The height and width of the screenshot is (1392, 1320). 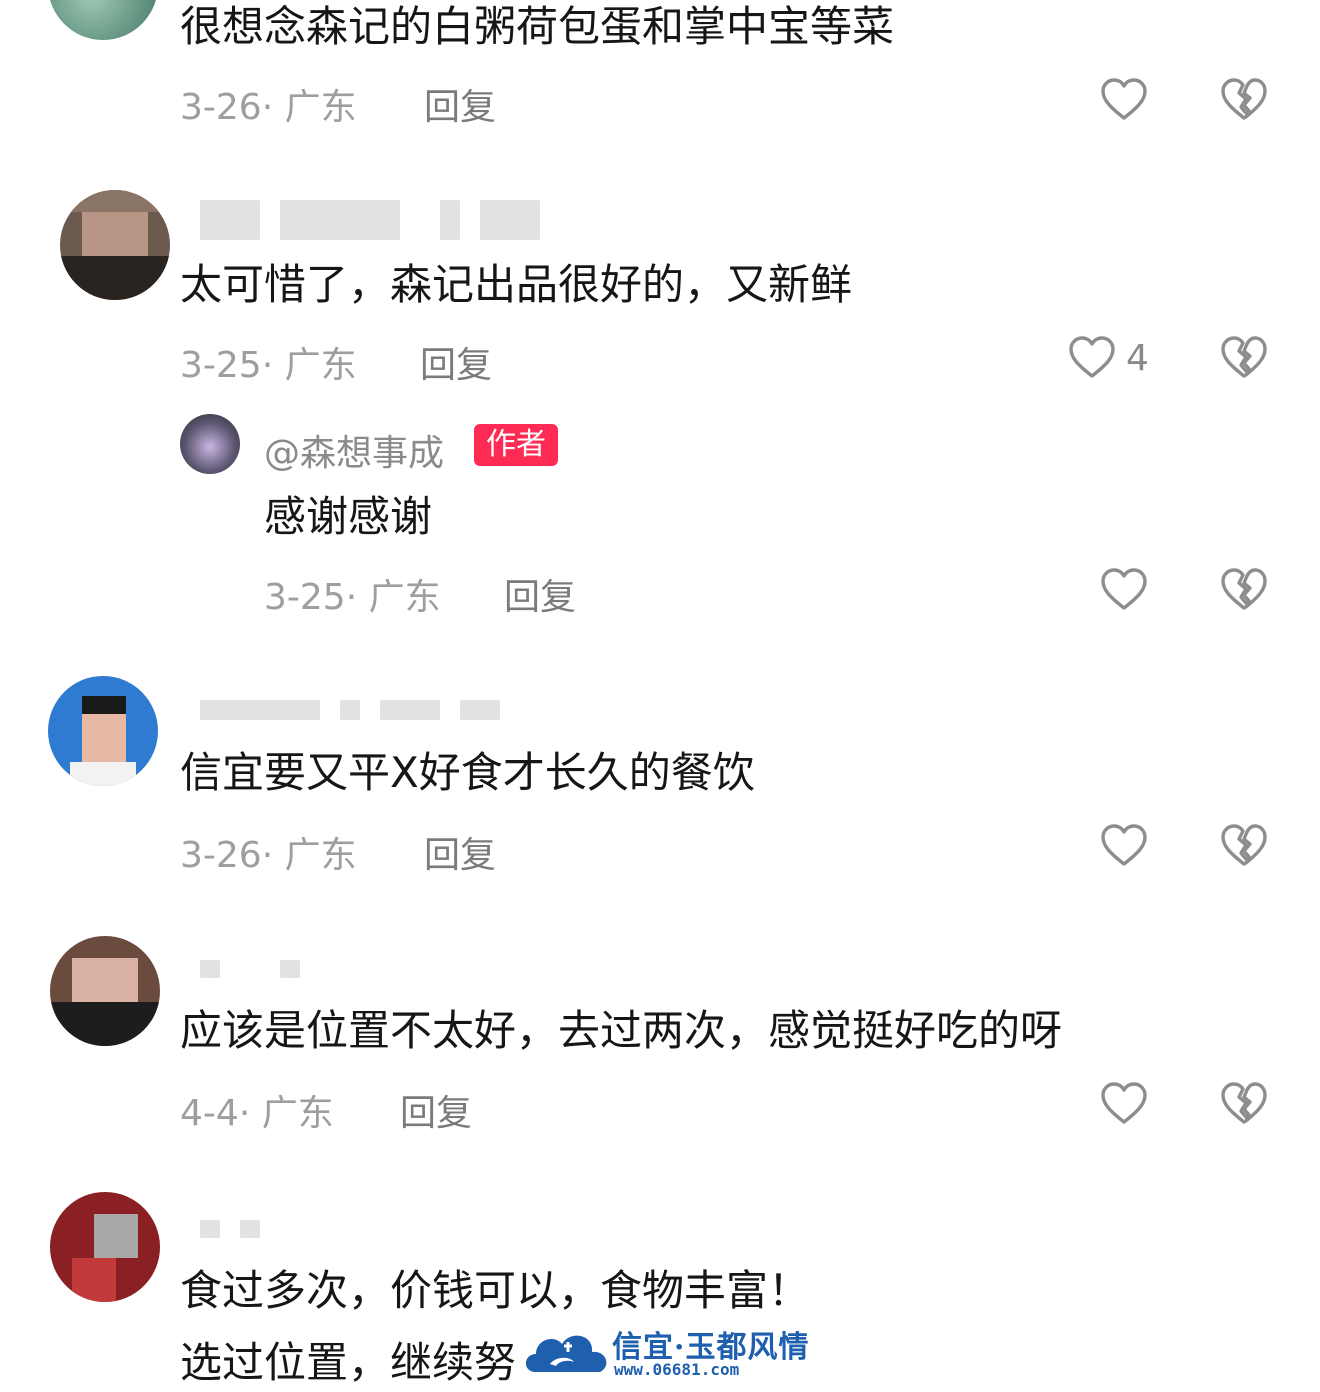 What do you see at coordinates (404, 597) in the screenshot?
I see `reply-location: 广东` at bounding box center [404, 597].